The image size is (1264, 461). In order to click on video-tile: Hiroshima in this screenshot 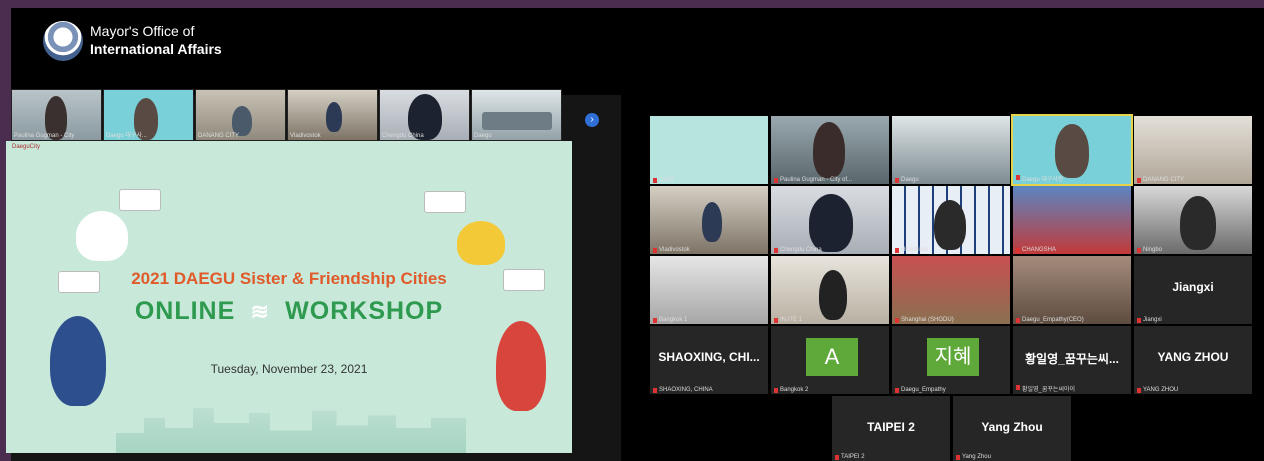, I will do `click(951, 220)`.